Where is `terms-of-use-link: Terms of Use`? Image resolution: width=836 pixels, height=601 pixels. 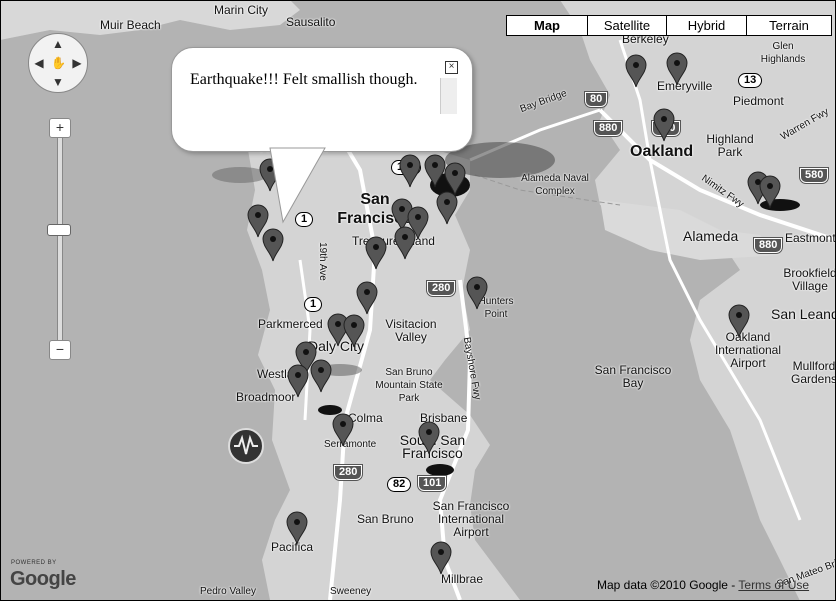
terms-of-use-link: Terms of Use is located at coordinates (773, 585).